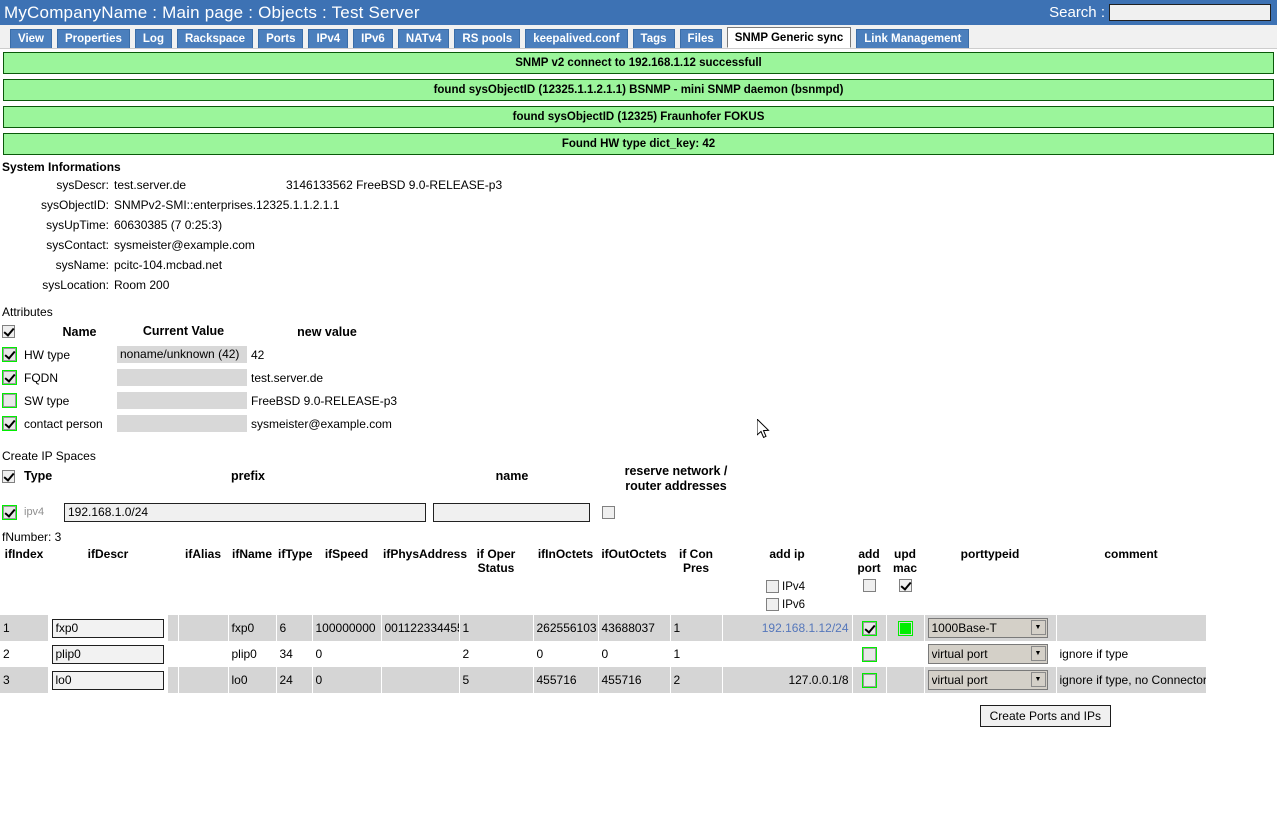  I want to click on footer-actions: Create Ports and IPs, so click(638, 716).